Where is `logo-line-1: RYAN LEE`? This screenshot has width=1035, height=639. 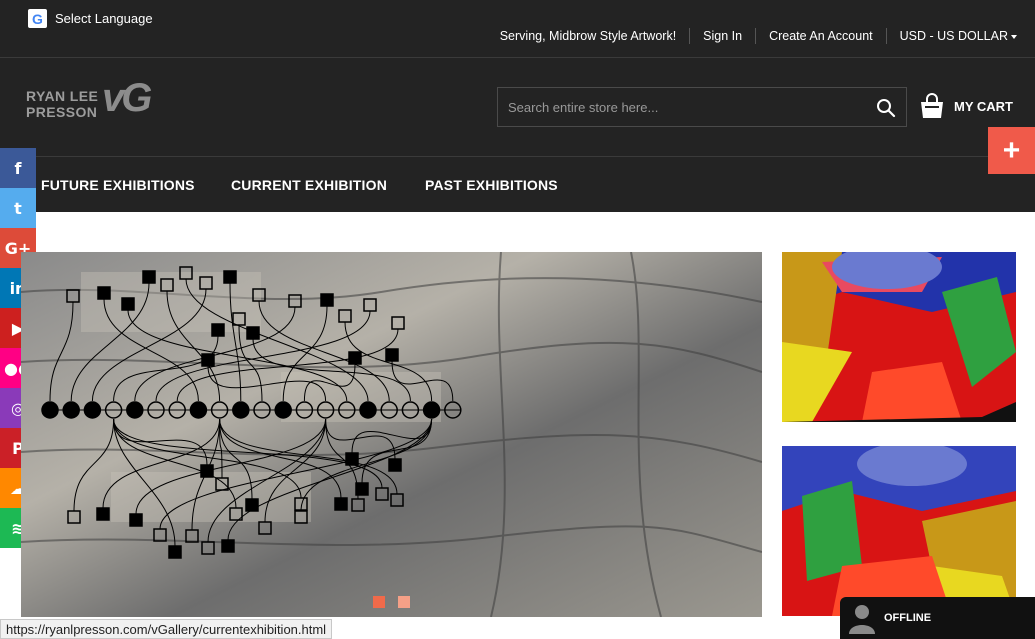
logo-line-1: RYAN LEE is located at coordinates (62, 96).